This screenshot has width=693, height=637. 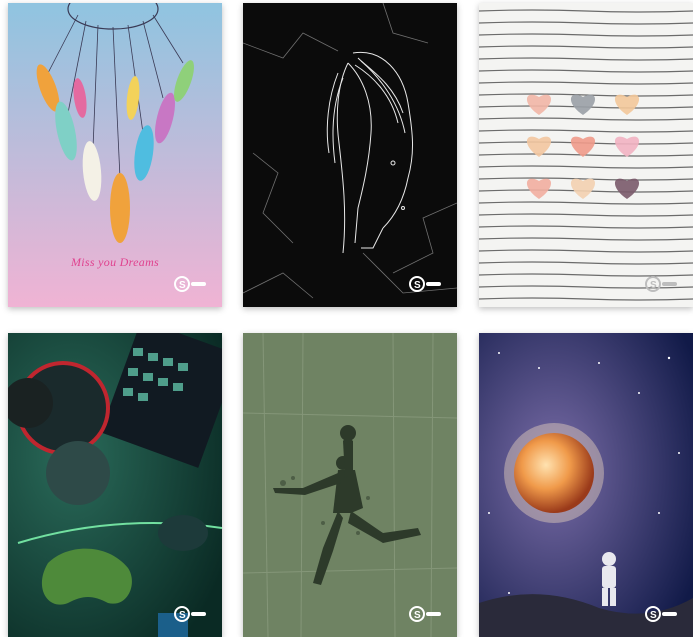 What do you see at coordinates (115, 262) in the screenshot?
I see `cover-tagline: Miss you Dreams` at bounding box center [115, 262].